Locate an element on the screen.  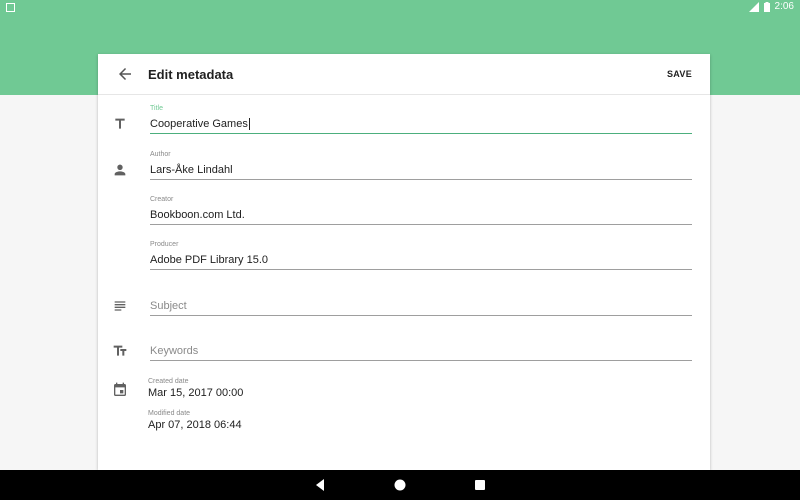
notification-icon is located at coordinates (10, 7).